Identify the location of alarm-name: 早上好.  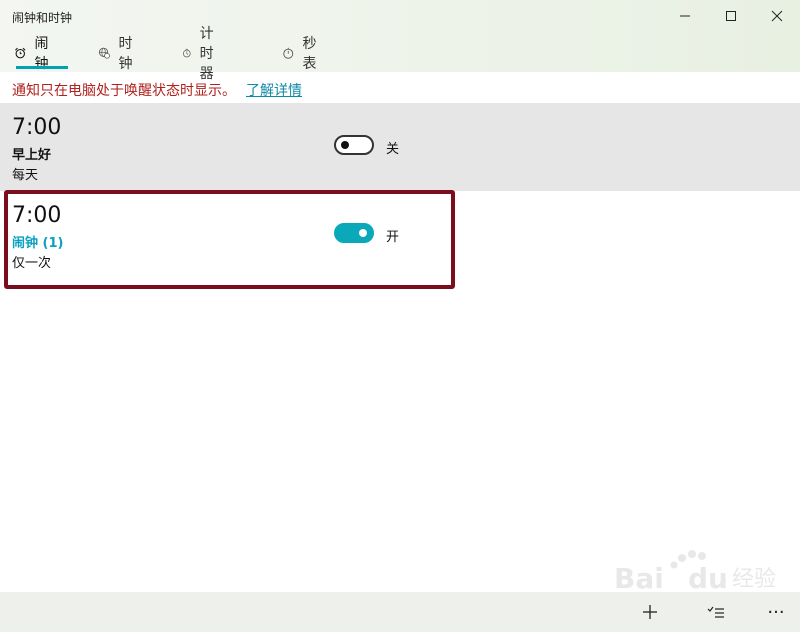
(32, 155).